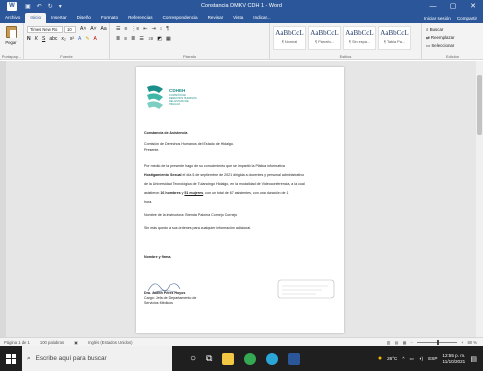  What do you see at coordinates (50, 6) in the screenshot?
I see `redo-icon: ↻` at bounding box center [50, 6].